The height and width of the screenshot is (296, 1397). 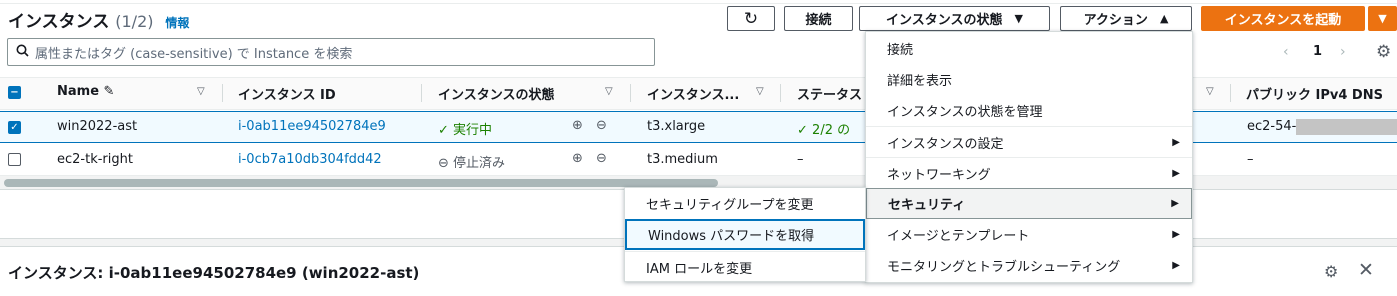 What do you see at coordinates (496, 93) in the screenshot?
I see `column-header-instance-state: インスタンスの状態` at bounding box center [496, 93].